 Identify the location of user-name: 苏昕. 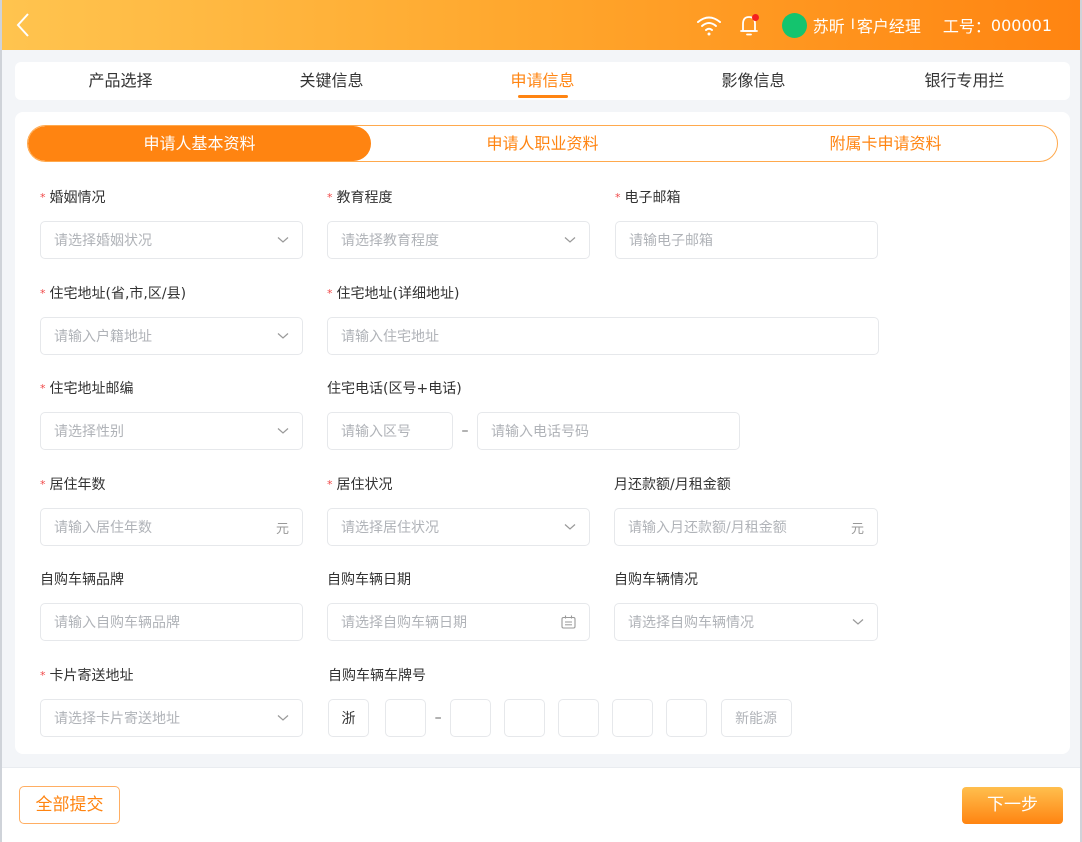
(828, 26).